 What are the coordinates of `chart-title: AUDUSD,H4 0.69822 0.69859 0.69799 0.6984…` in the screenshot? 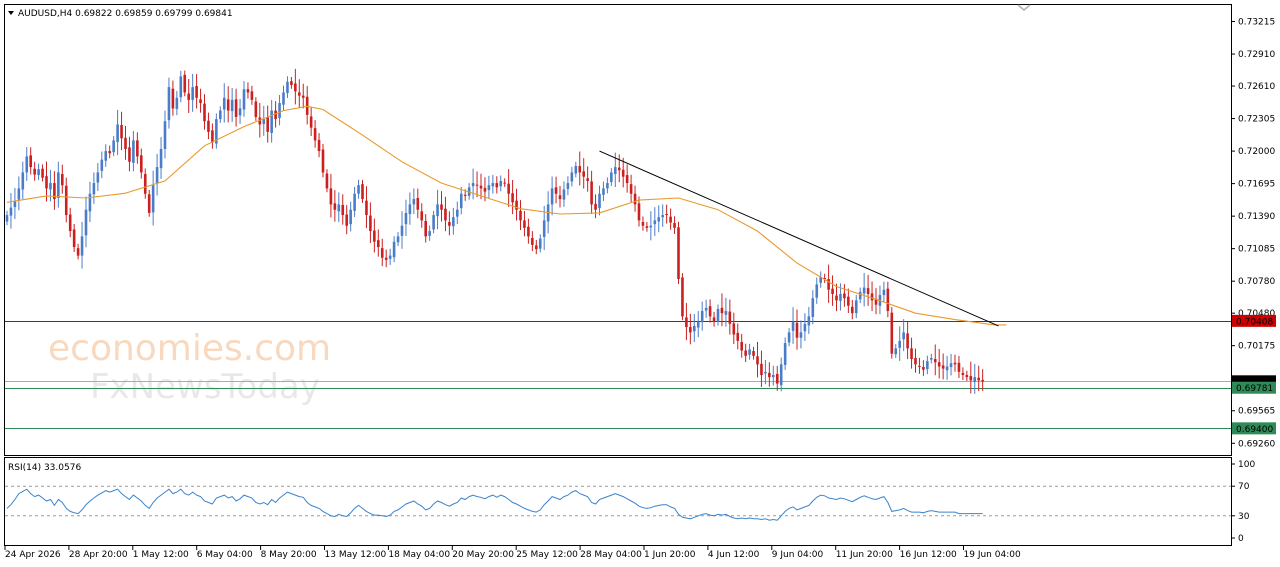 It's located at (125, 14).